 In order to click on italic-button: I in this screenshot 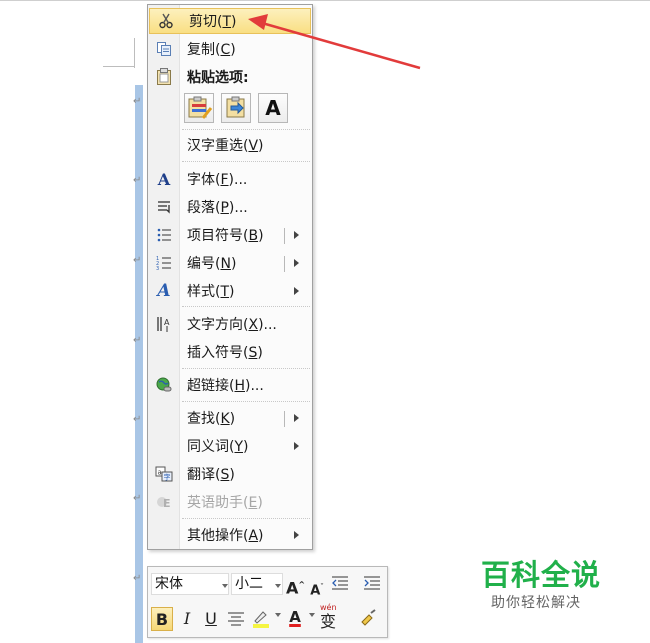, I will do `click(187, 619)`.